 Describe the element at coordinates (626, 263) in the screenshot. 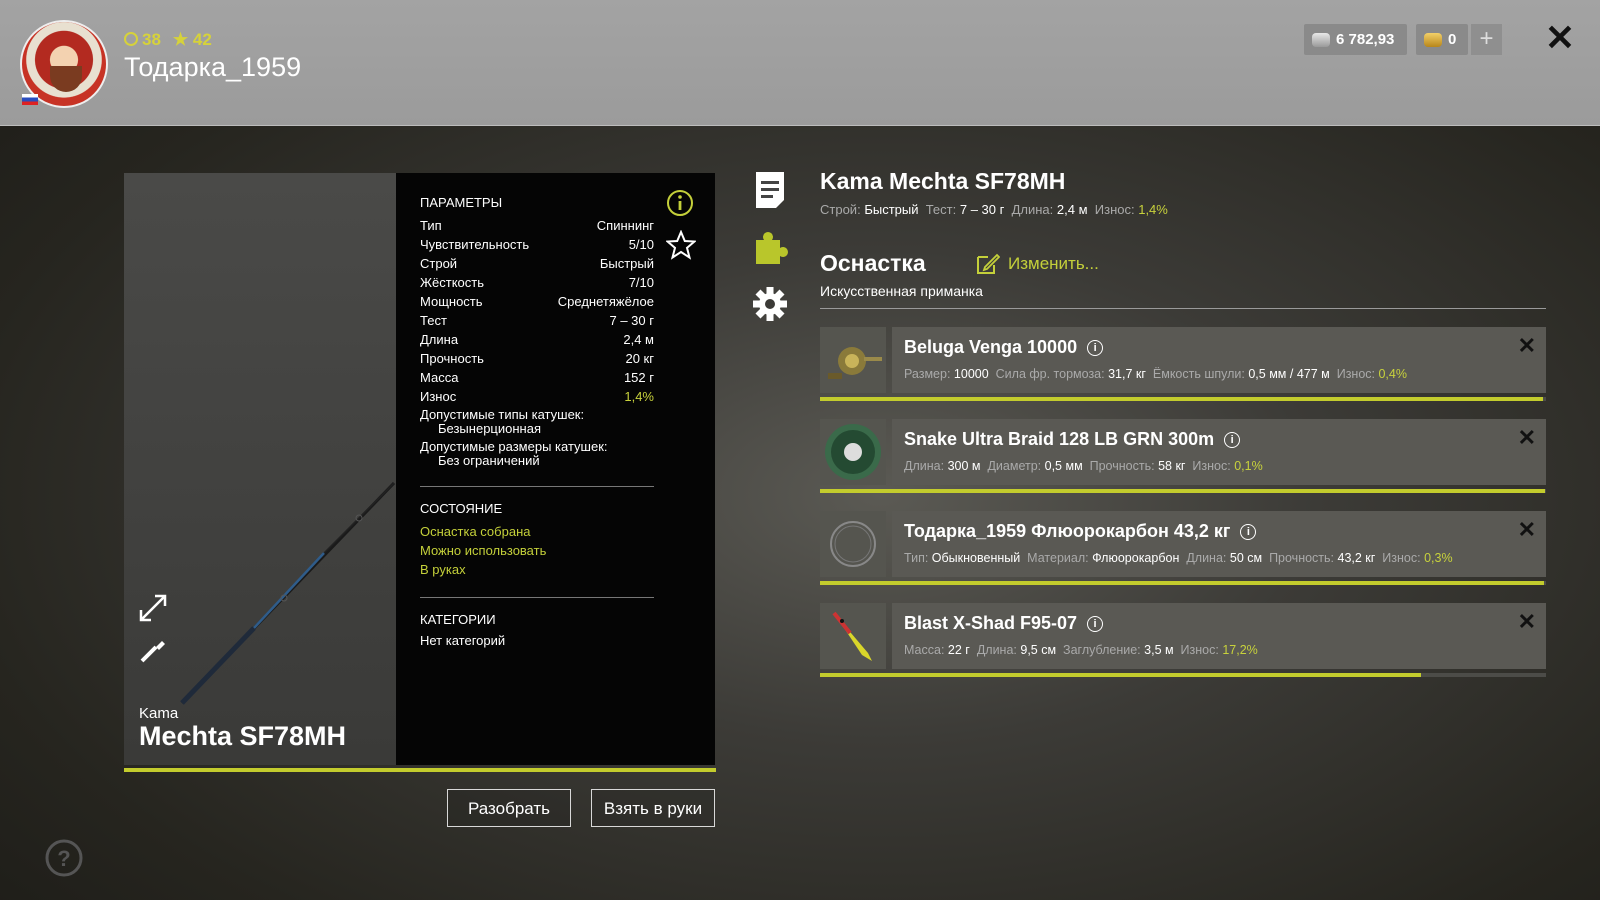

I see `param-value: Быстрый` at that location.